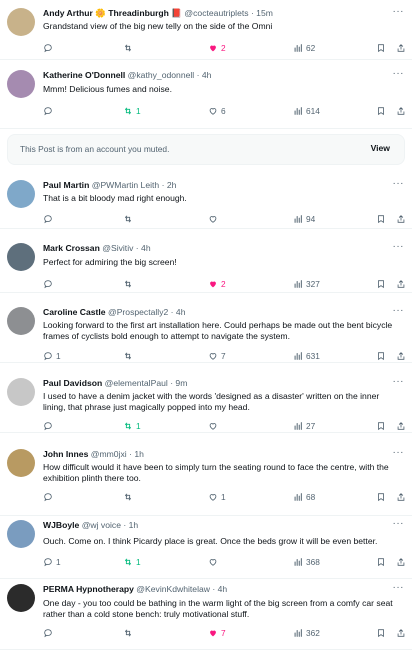 The image size is (412, 650). Describe the element at coordinates (125, 185) in the screenshot. I see `author-handle: @PWMartin Leith` at that location.